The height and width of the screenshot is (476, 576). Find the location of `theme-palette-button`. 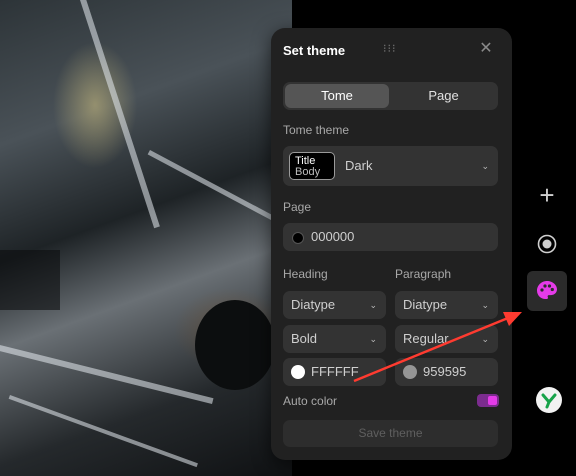

theme-palette-button is located at coordinates (547, 291).